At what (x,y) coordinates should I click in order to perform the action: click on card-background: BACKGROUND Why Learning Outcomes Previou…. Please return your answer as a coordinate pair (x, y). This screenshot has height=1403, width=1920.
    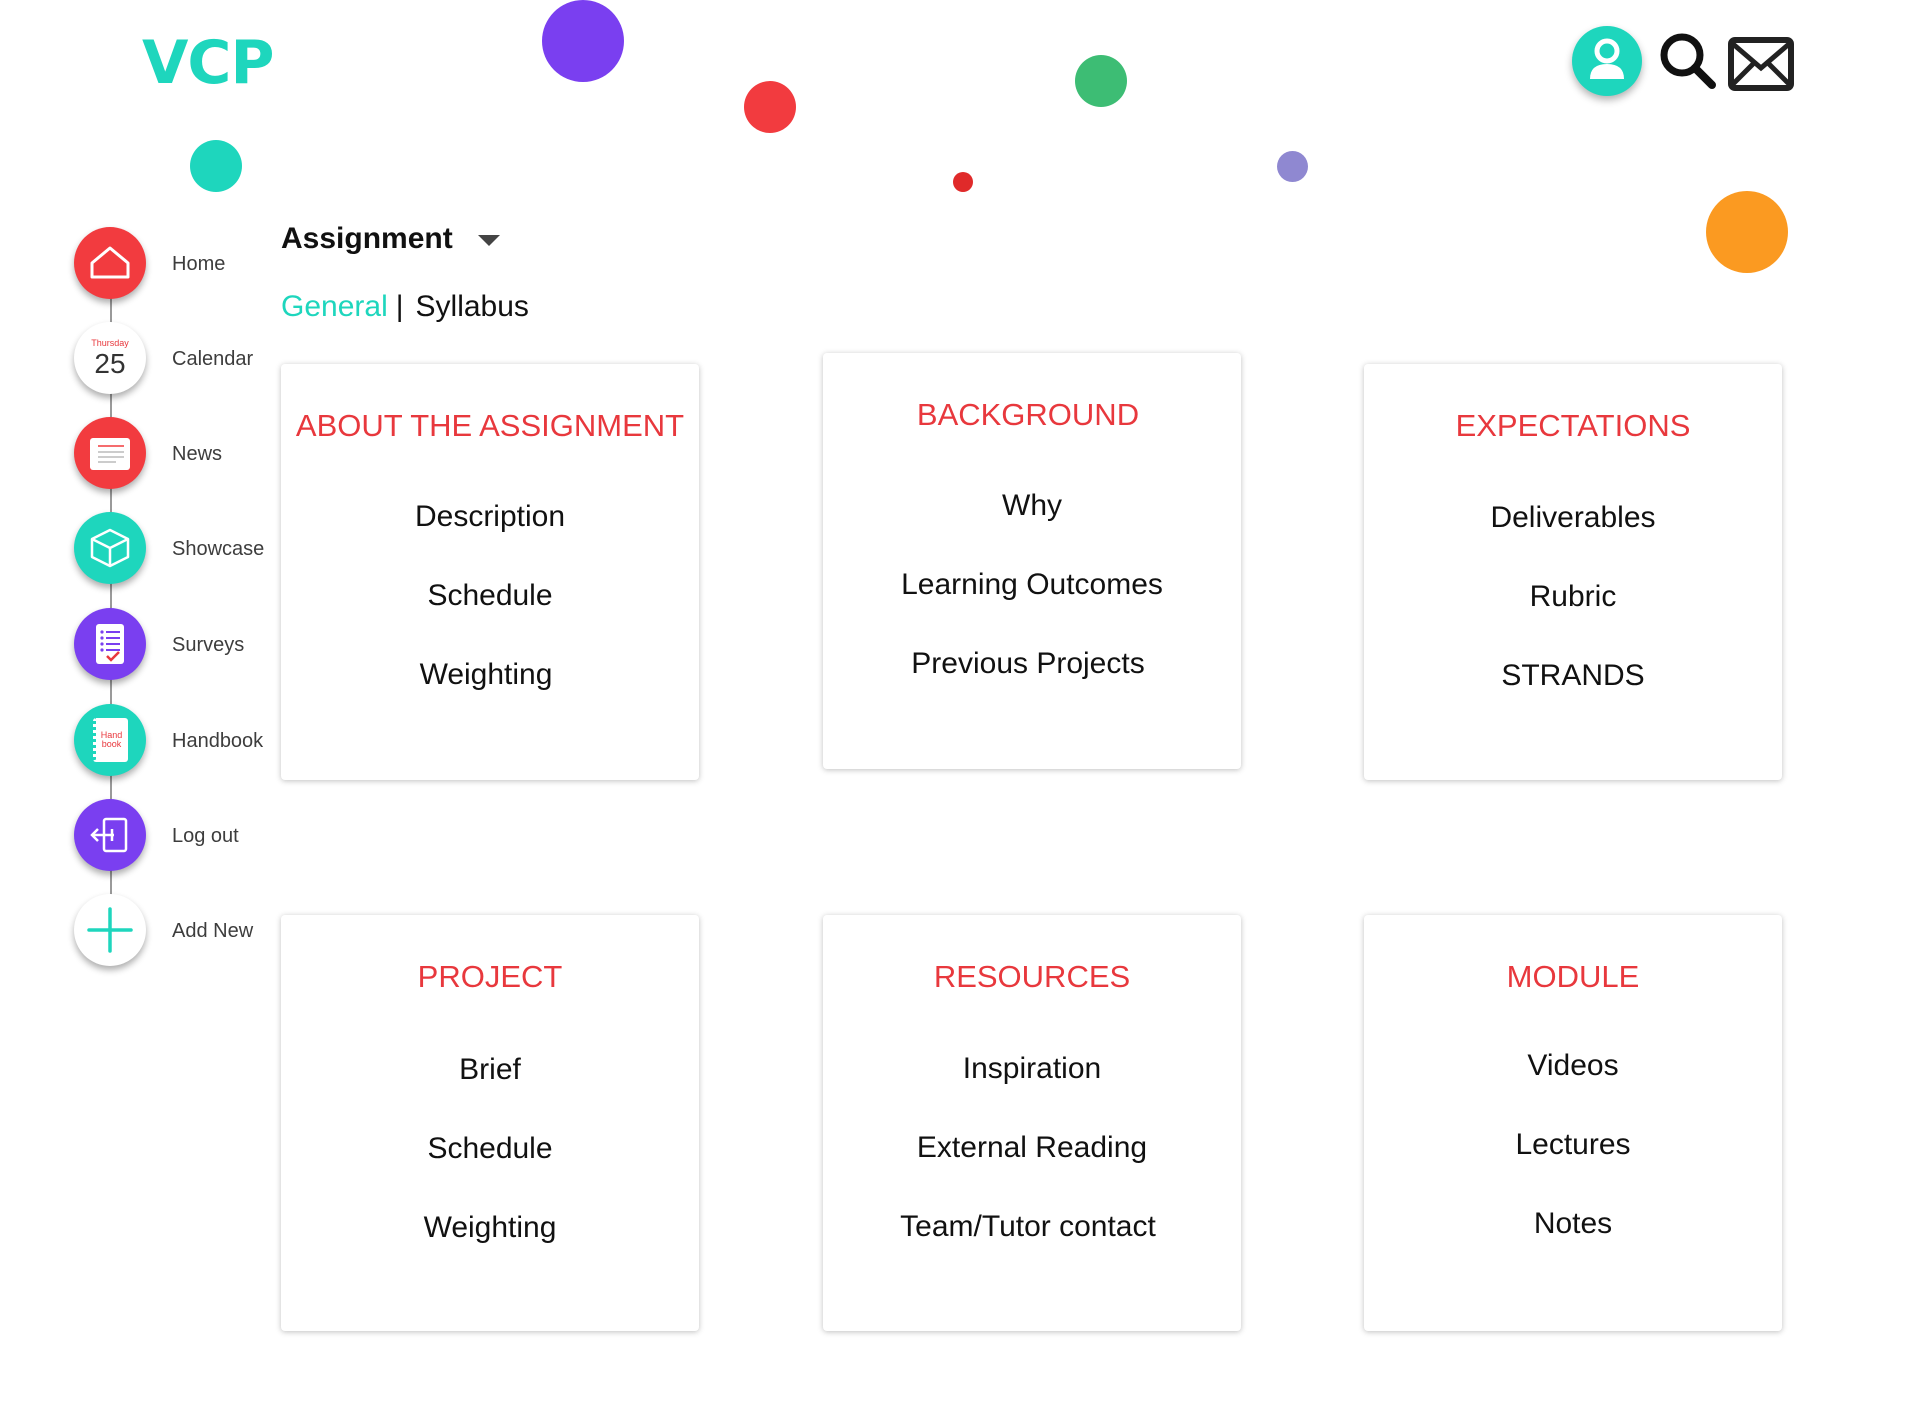
    Looking at the image, I should click on (1032, 561).